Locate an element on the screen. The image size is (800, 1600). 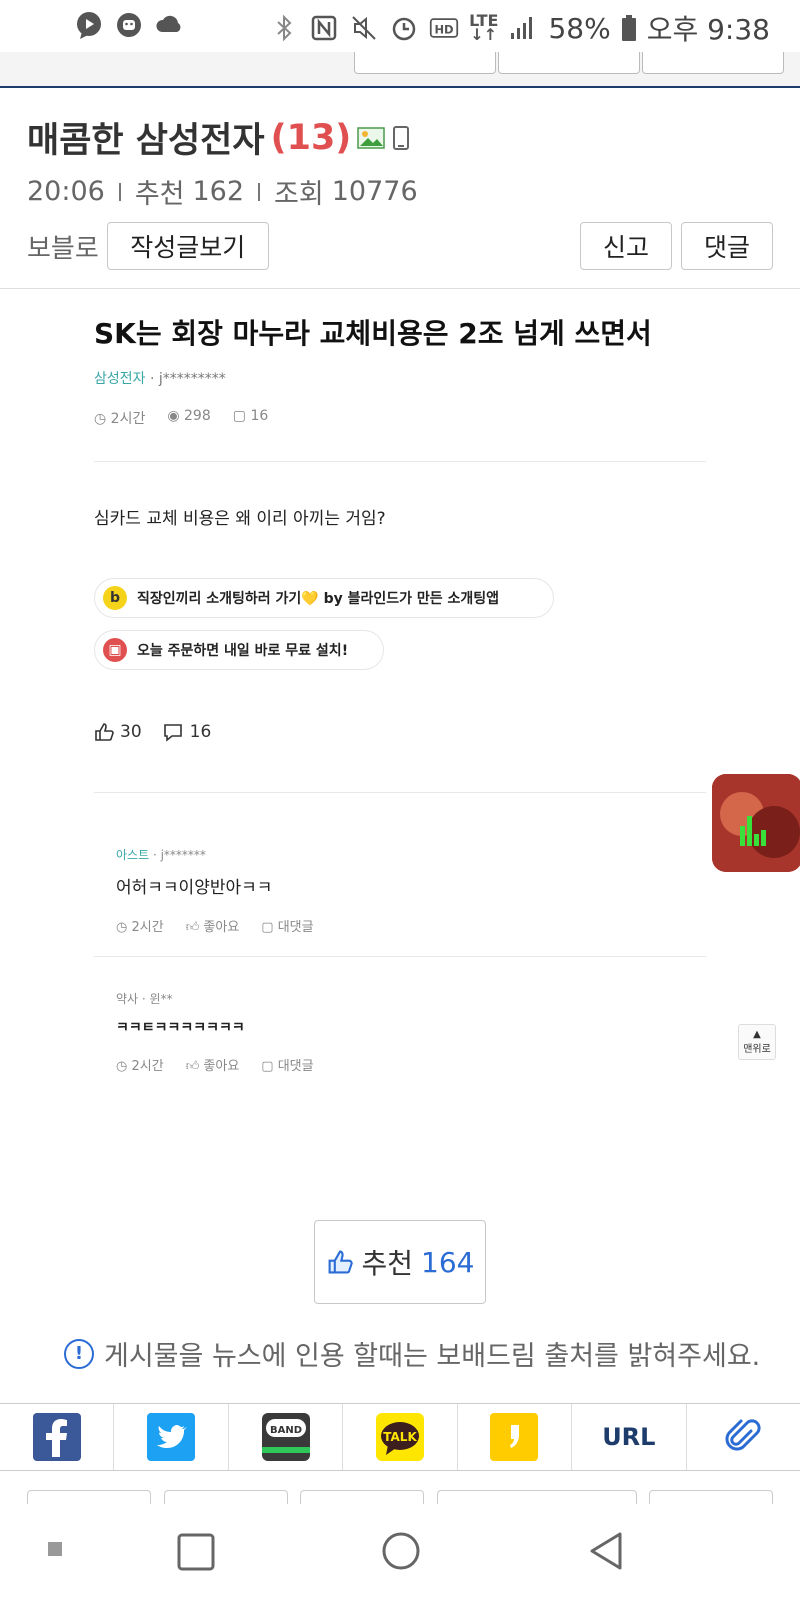
messenger-icon is located at coordinates (89, 25).